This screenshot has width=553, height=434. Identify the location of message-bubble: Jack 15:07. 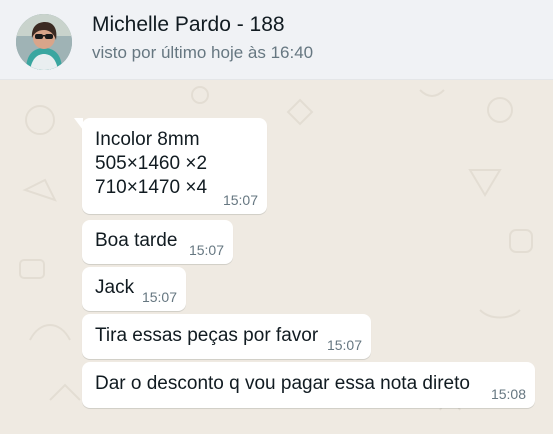
(134, 289).